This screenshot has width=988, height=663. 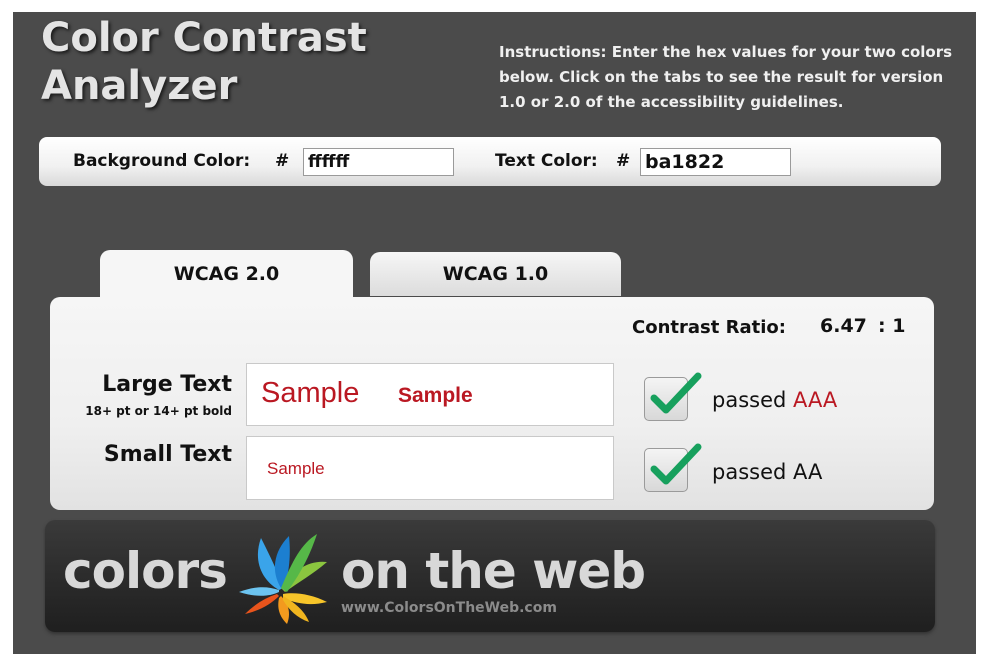 I want to click on large-text-status: passed AAA, so click(x=774, y=400).